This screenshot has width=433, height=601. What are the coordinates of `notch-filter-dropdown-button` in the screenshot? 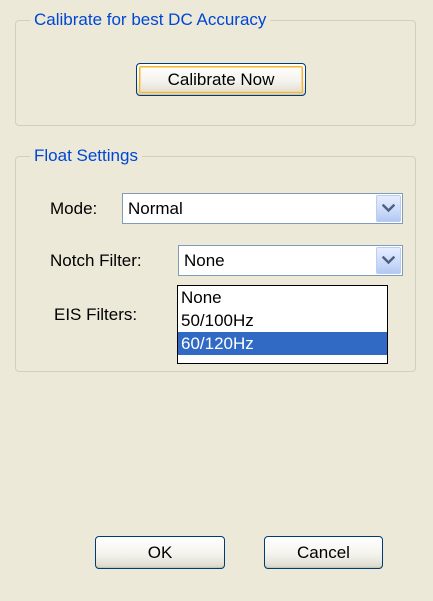 It's located at (388, 260).